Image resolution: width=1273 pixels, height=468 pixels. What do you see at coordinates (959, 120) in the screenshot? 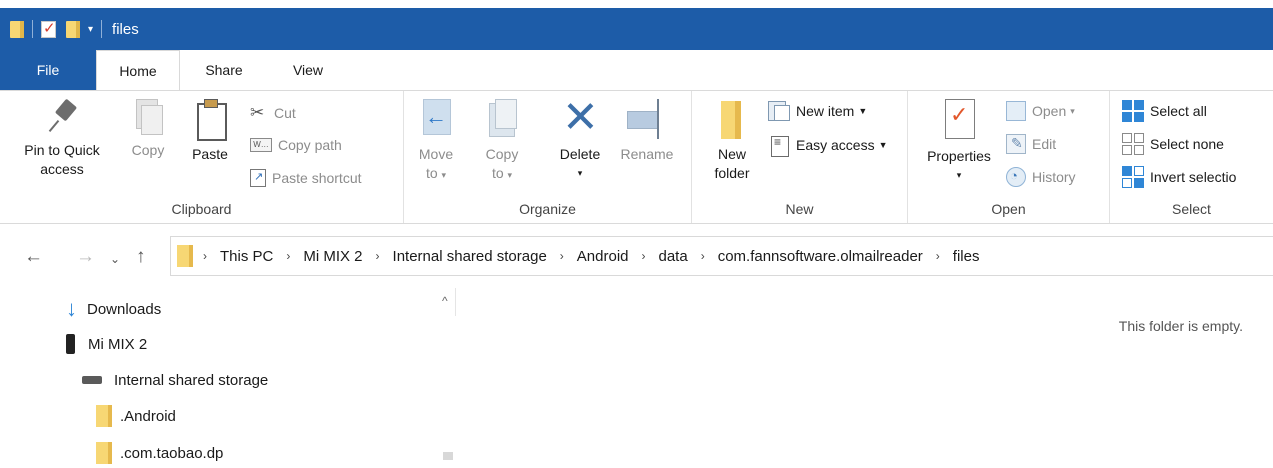
I see `properties-check-icon` at bounding box center [959, 120].